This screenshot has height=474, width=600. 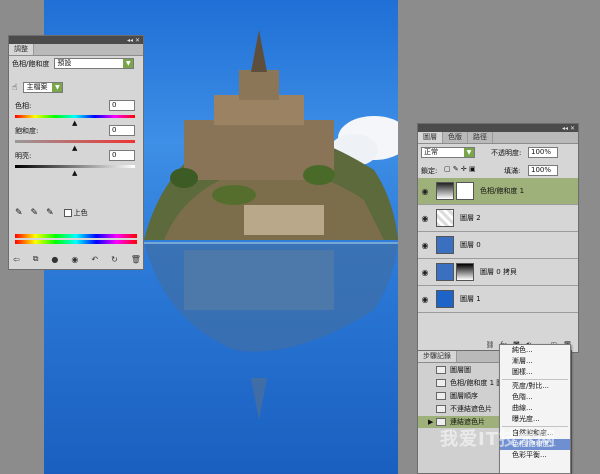 What do you see at coordinates (431, 152) in the screenshot?
I see `blend-mode-value: 正常` at bounding box center [431, 152].